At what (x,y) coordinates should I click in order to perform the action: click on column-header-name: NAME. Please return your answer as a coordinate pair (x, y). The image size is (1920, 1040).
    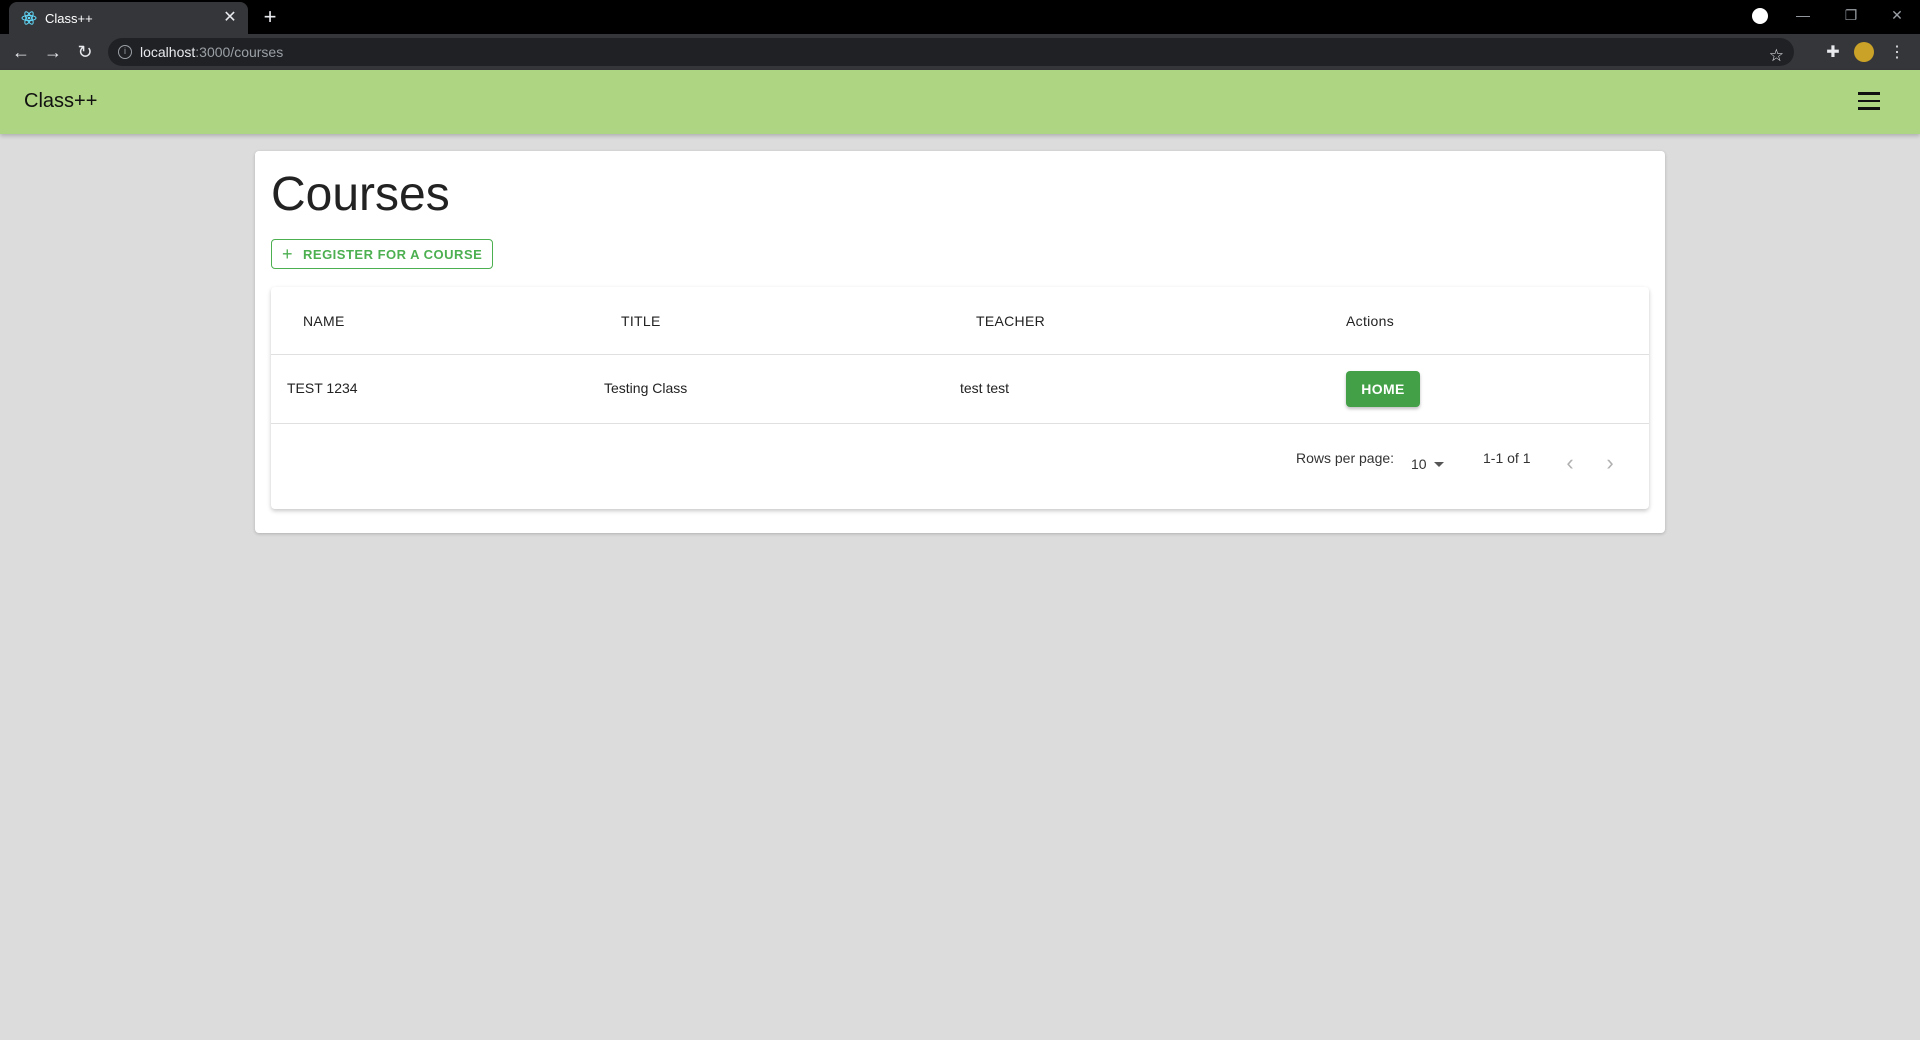
    Looking at the image, I should click on (324, 321).